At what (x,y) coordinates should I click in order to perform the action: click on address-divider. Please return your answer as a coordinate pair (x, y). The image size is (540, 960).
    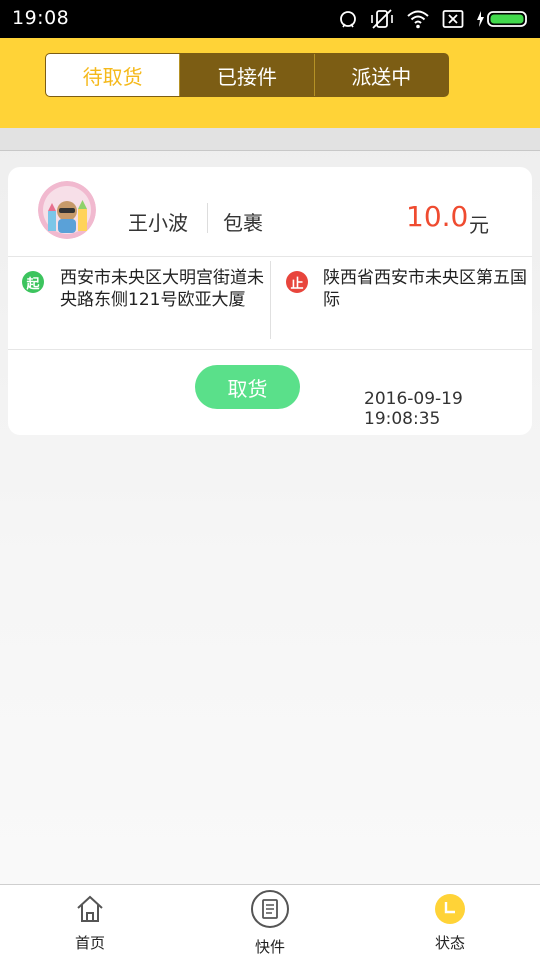
    Looking at the image, I should click on (270, 300).